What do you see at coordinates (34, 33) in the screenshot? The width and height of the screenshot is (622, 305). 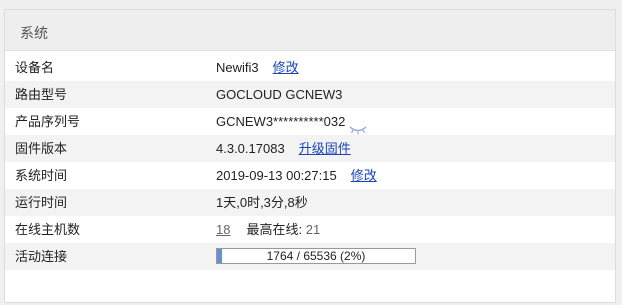 I see `panel-title: 系统` at bounding box center [34, 33].